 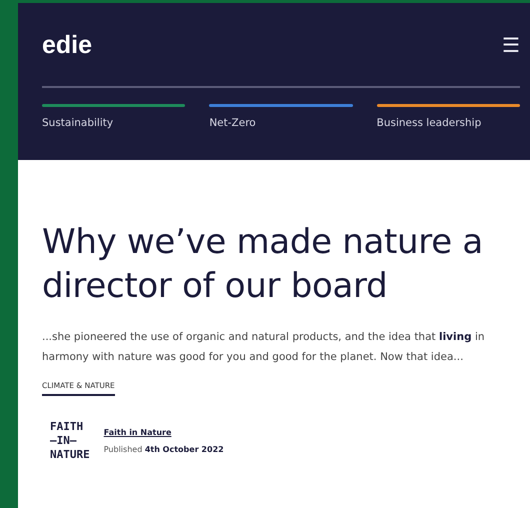 I want to click on brand-logo: FAITH —IN— NATURE, so click(x=70, y=441).